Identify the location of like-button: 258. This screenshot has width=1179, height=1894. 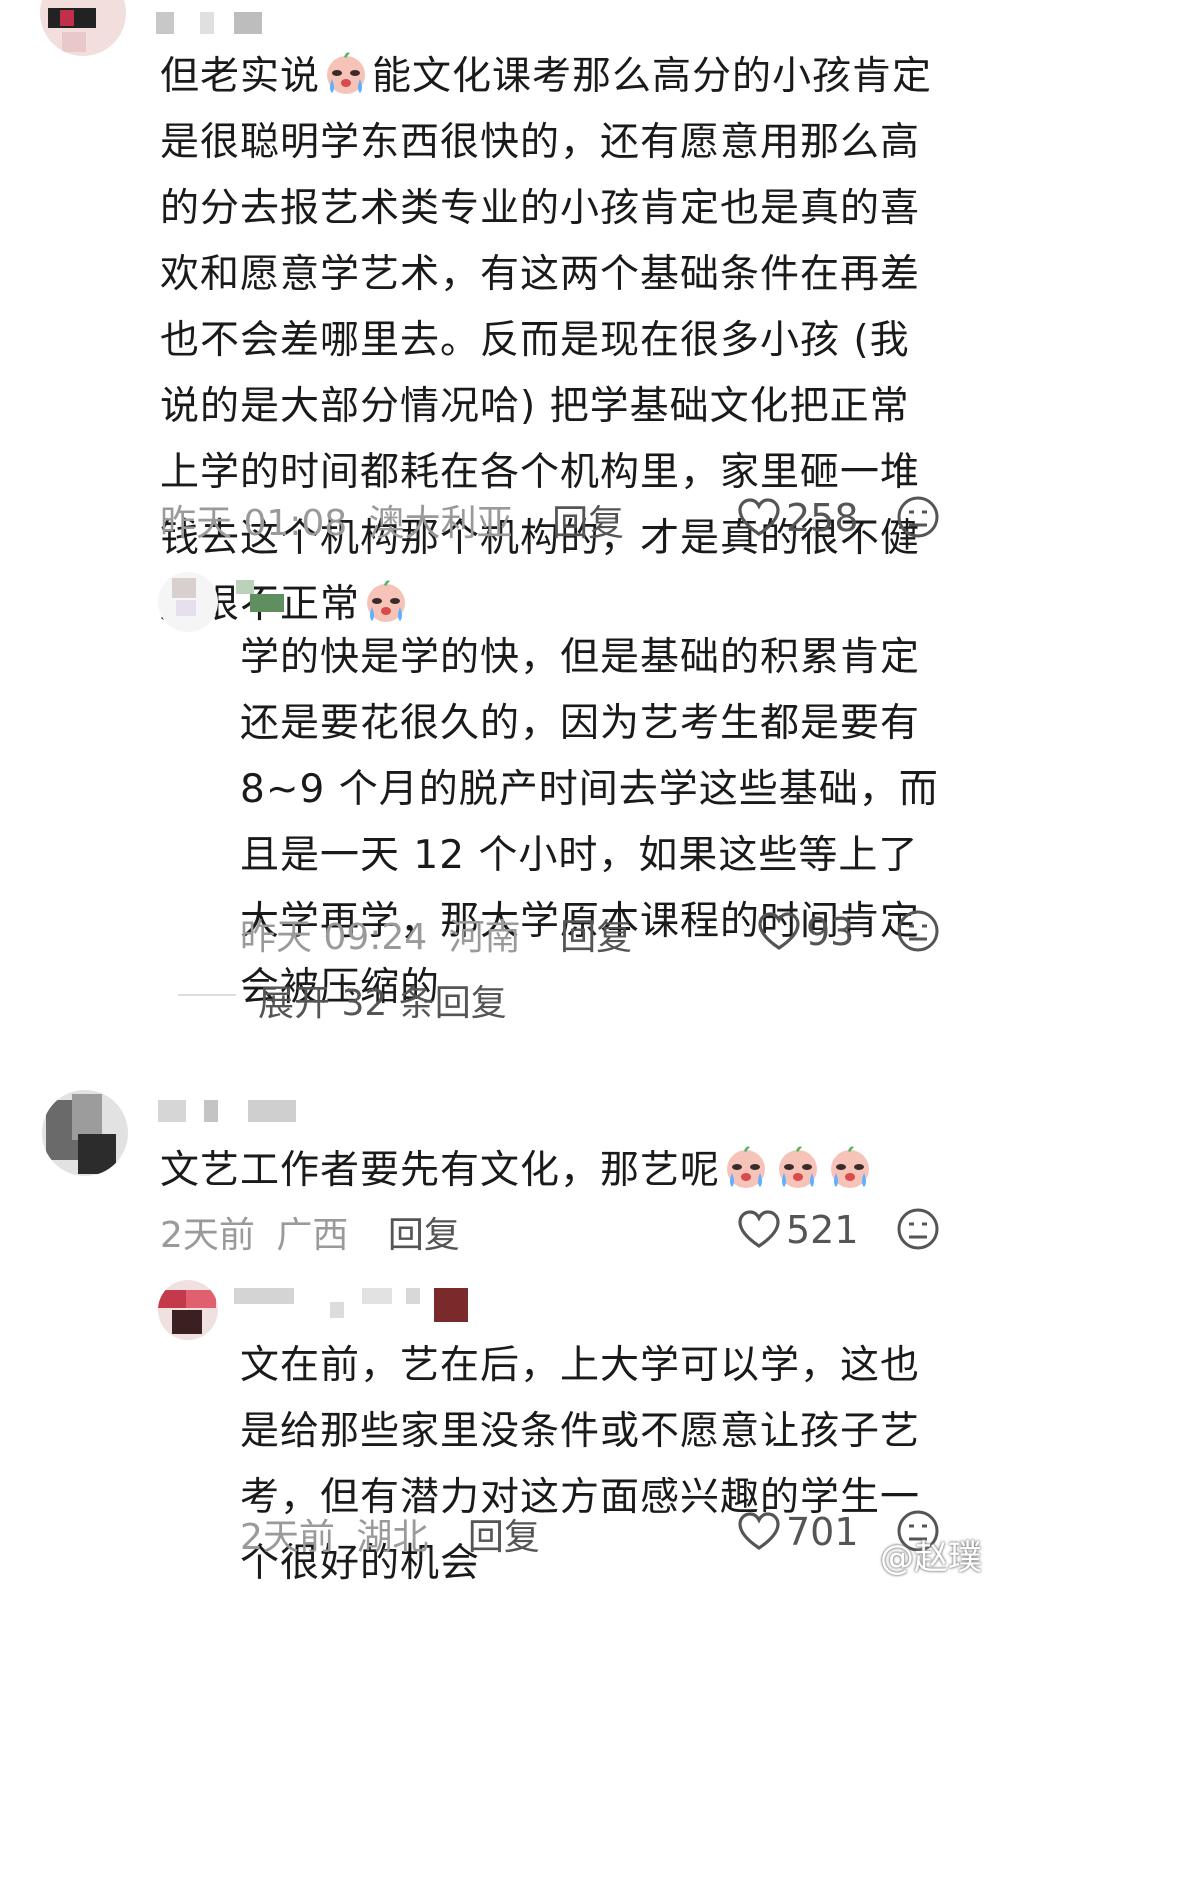
(798, 518).